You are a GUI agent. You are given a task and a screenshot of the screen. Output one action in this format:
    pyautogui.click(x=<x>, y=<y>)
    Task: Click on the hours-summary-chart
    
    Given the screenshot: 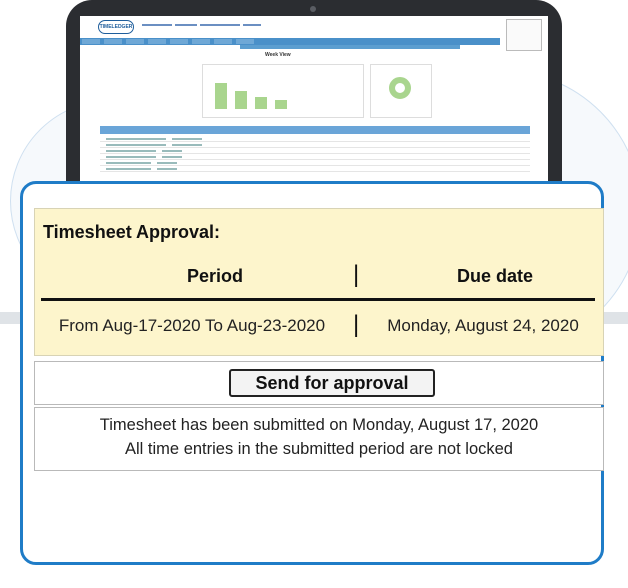 What is the action you would take?
    pyautogui.click(x=401, y=91)
    